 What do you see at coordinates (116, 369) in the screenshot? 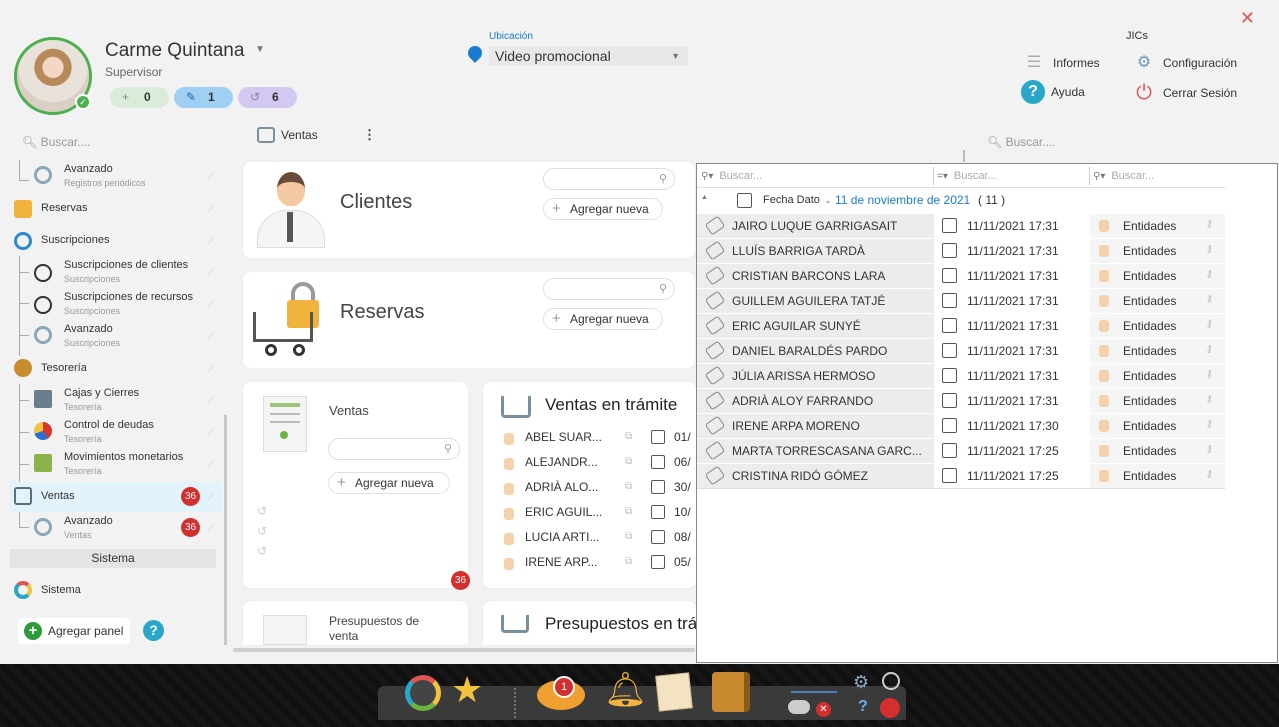
I see `sidebar-item-tesoreria: Tesorería ⟋` at bounding box center [116, 369].